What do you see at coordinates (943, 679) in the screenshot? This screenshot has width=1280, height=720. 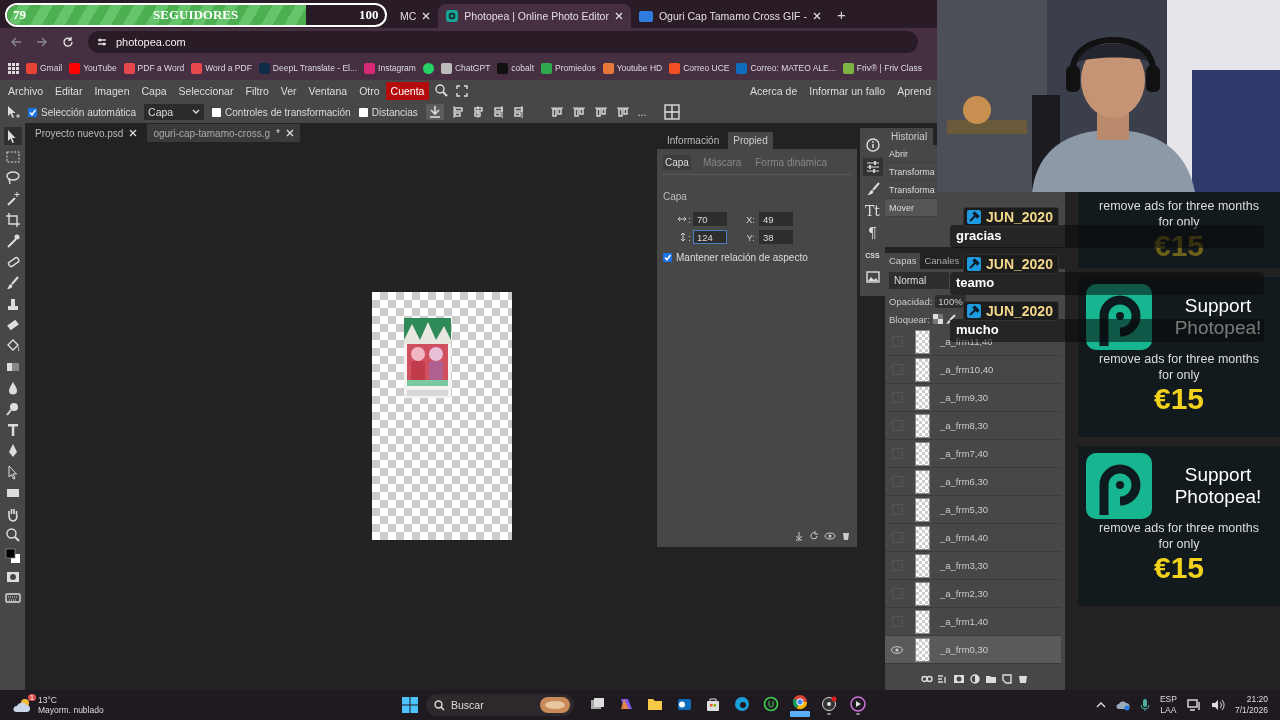 I see `effects-icon` at bounding box center [943, 679].